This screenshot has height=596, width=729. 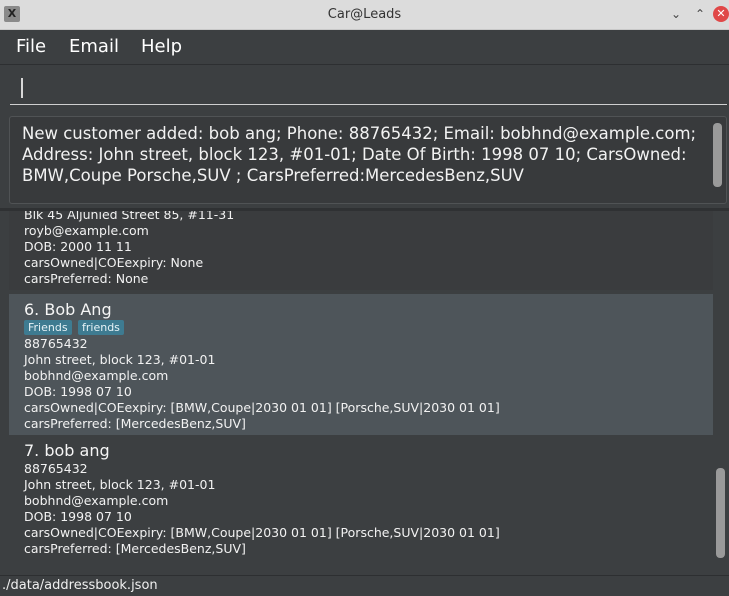 I want to click on maximize-icon: ⌃, so click(x=700, y=14).